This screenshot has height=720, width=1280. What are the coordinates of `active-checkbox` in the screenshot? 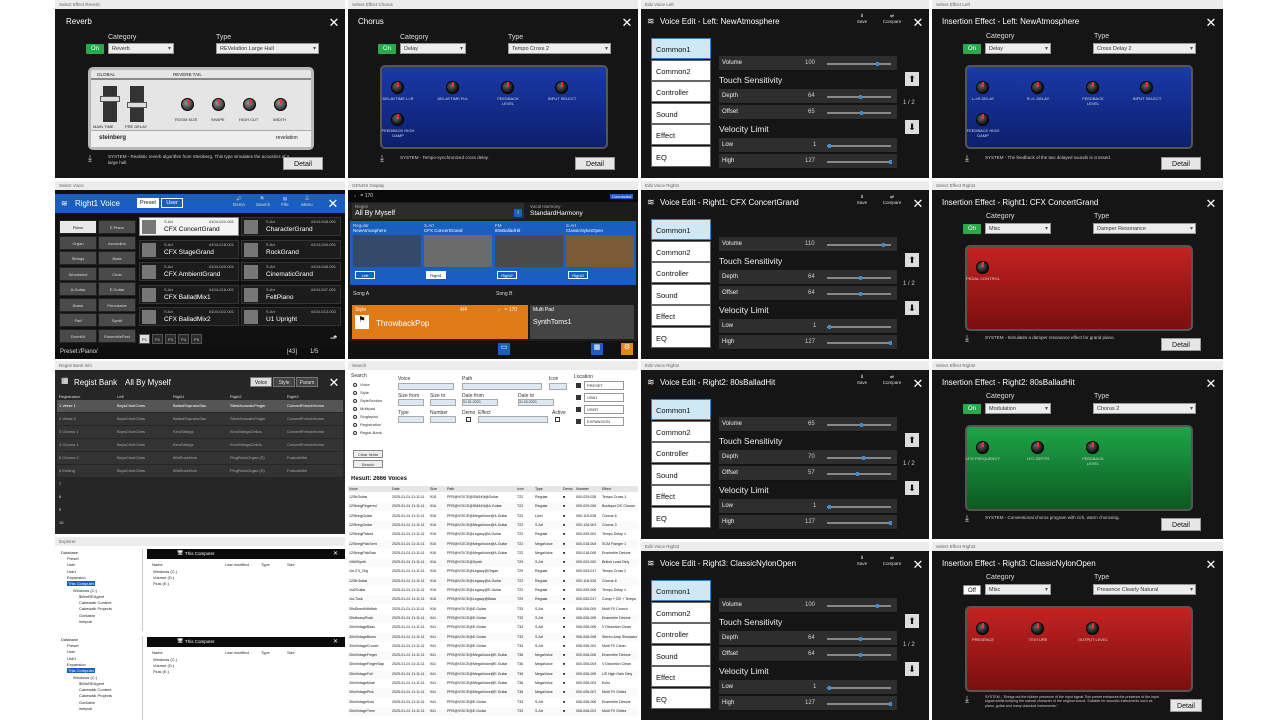 It's located at (557, 419).